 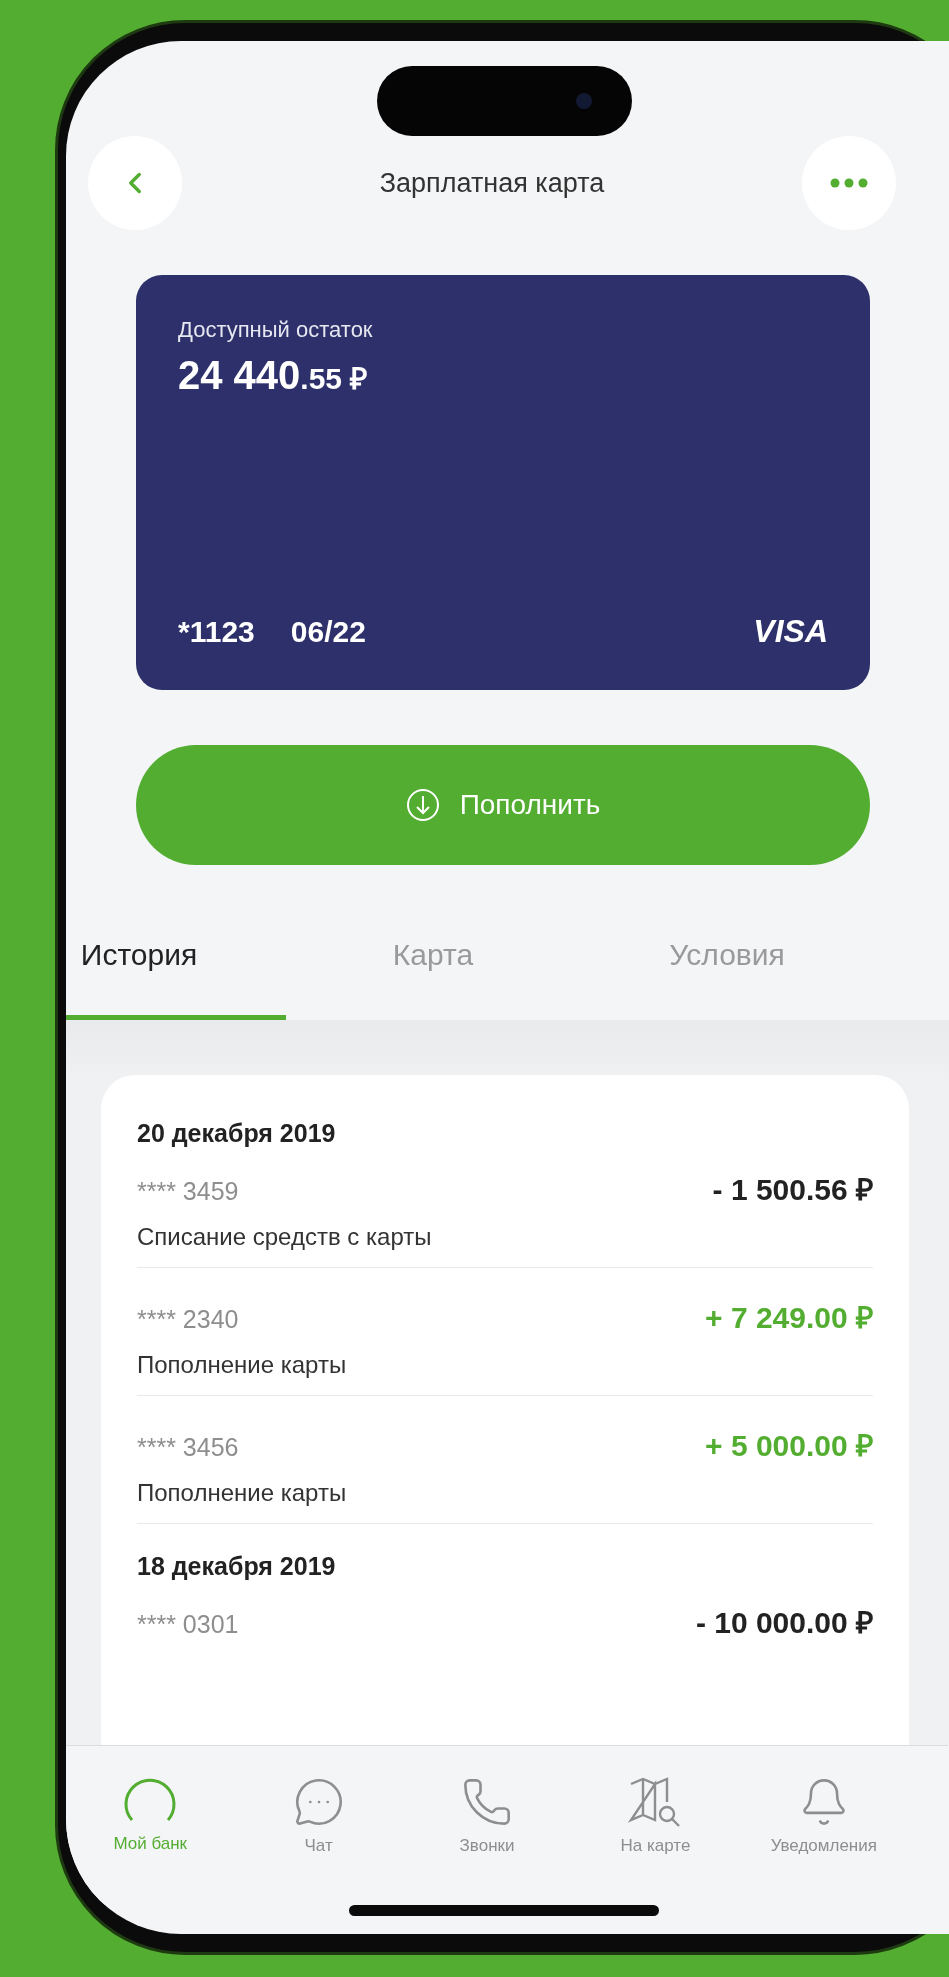 I want to click on transaction-amount: - 10 000.00 ₽, so click(x=784, y=1623).